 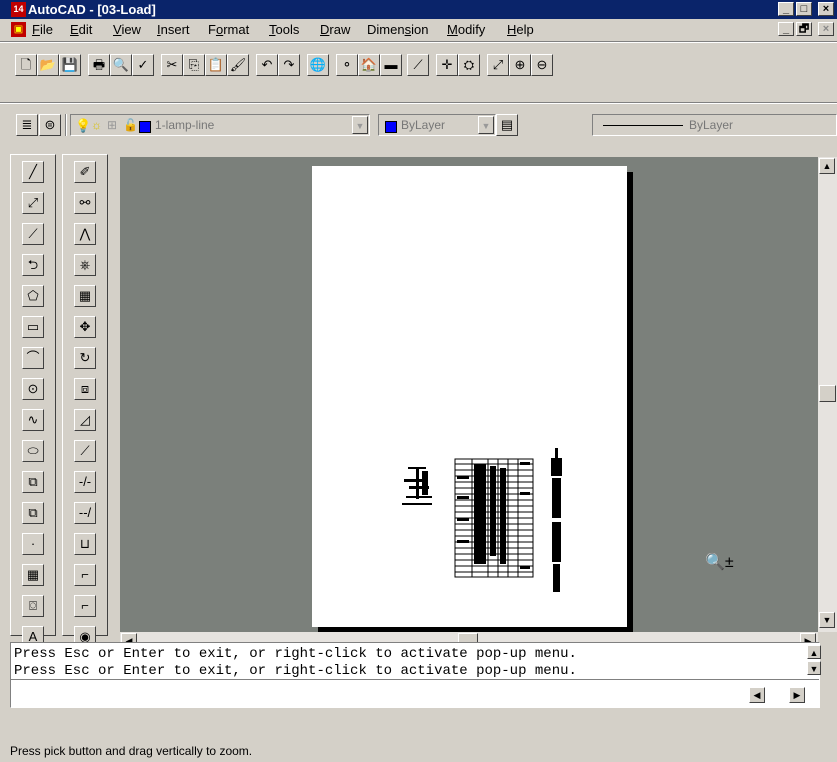 What do you see at coordinates (33, 401) in the screenshot?
I see `draw-toolbar: ╱ ⤢ ⟋ ⮌ ⬠ ▭ ⌒ ⊙ ∿ ⬭ ⧉ ⧉ · ▦ ⌼ A` at bounding box center [33, 401].